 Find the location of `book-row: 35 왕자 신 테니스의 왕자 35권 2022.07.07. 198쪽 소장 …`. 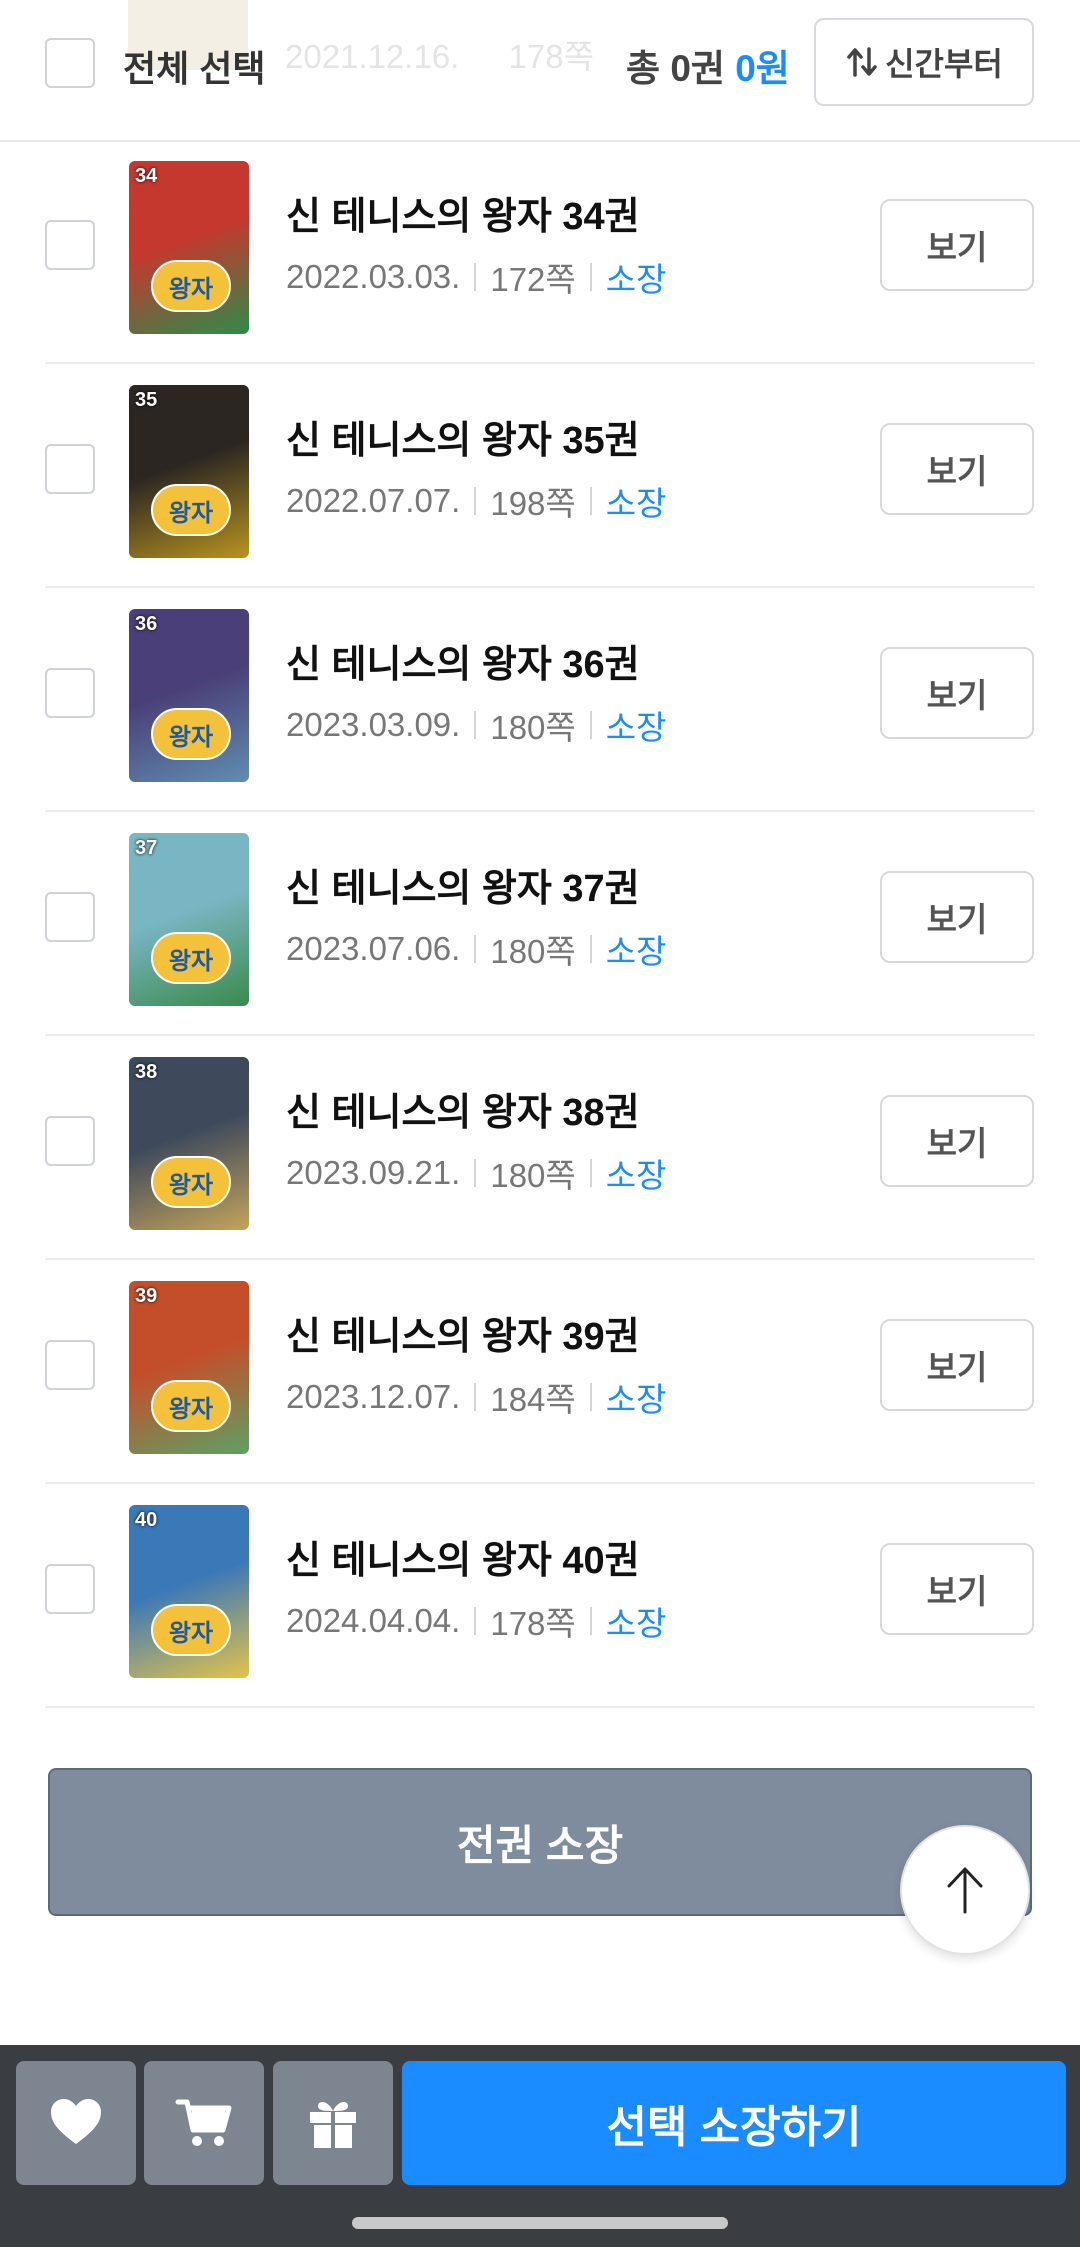

book-row: 35 왕자 신 테니스의 왕자 35권 2022.07.07. 198쪽 소장 … is located at coordinates (540, 476).